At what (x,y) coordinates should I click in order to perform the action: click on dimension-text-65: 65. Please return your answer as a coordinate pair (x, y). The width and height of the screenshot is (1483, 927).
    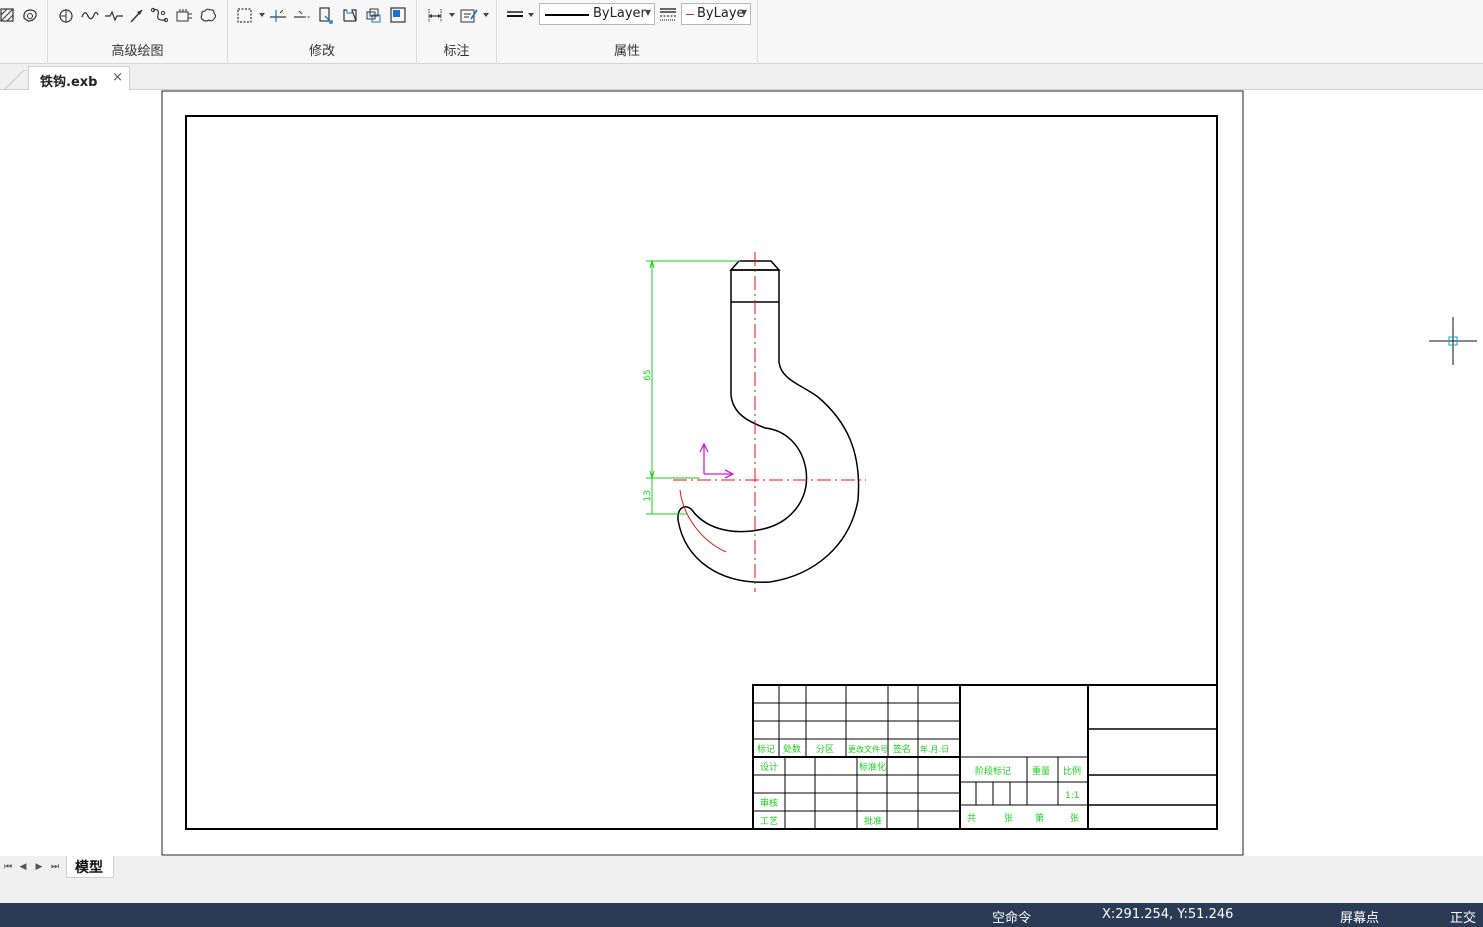
    Looking at the image, I should click on (648, 374).